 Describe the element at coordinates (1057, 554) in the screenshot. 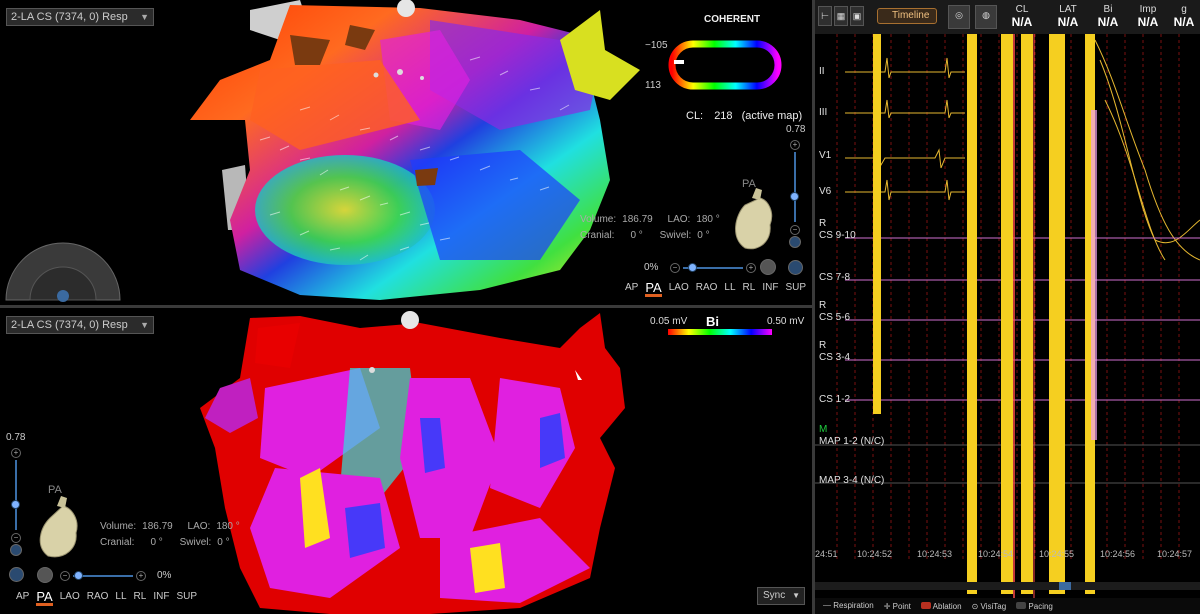

I see `time-tick: 10:24:55` at that location.